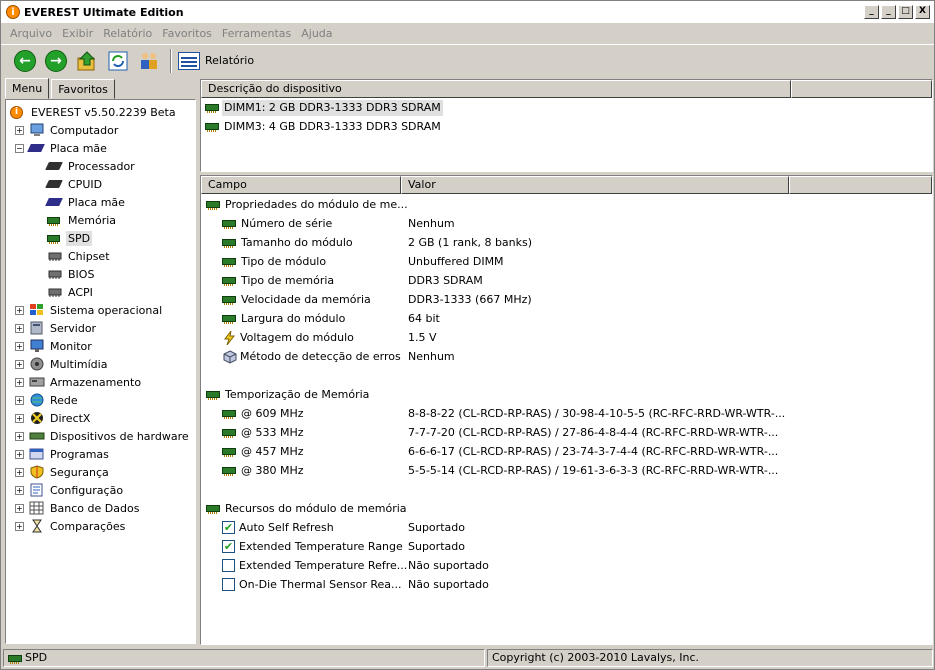 The width and height of the screenshot is (935, 670). What do you see at coordinates (25, 61) in the screenshot?
I see `back-button: ←` at bounding box center [25, 61].